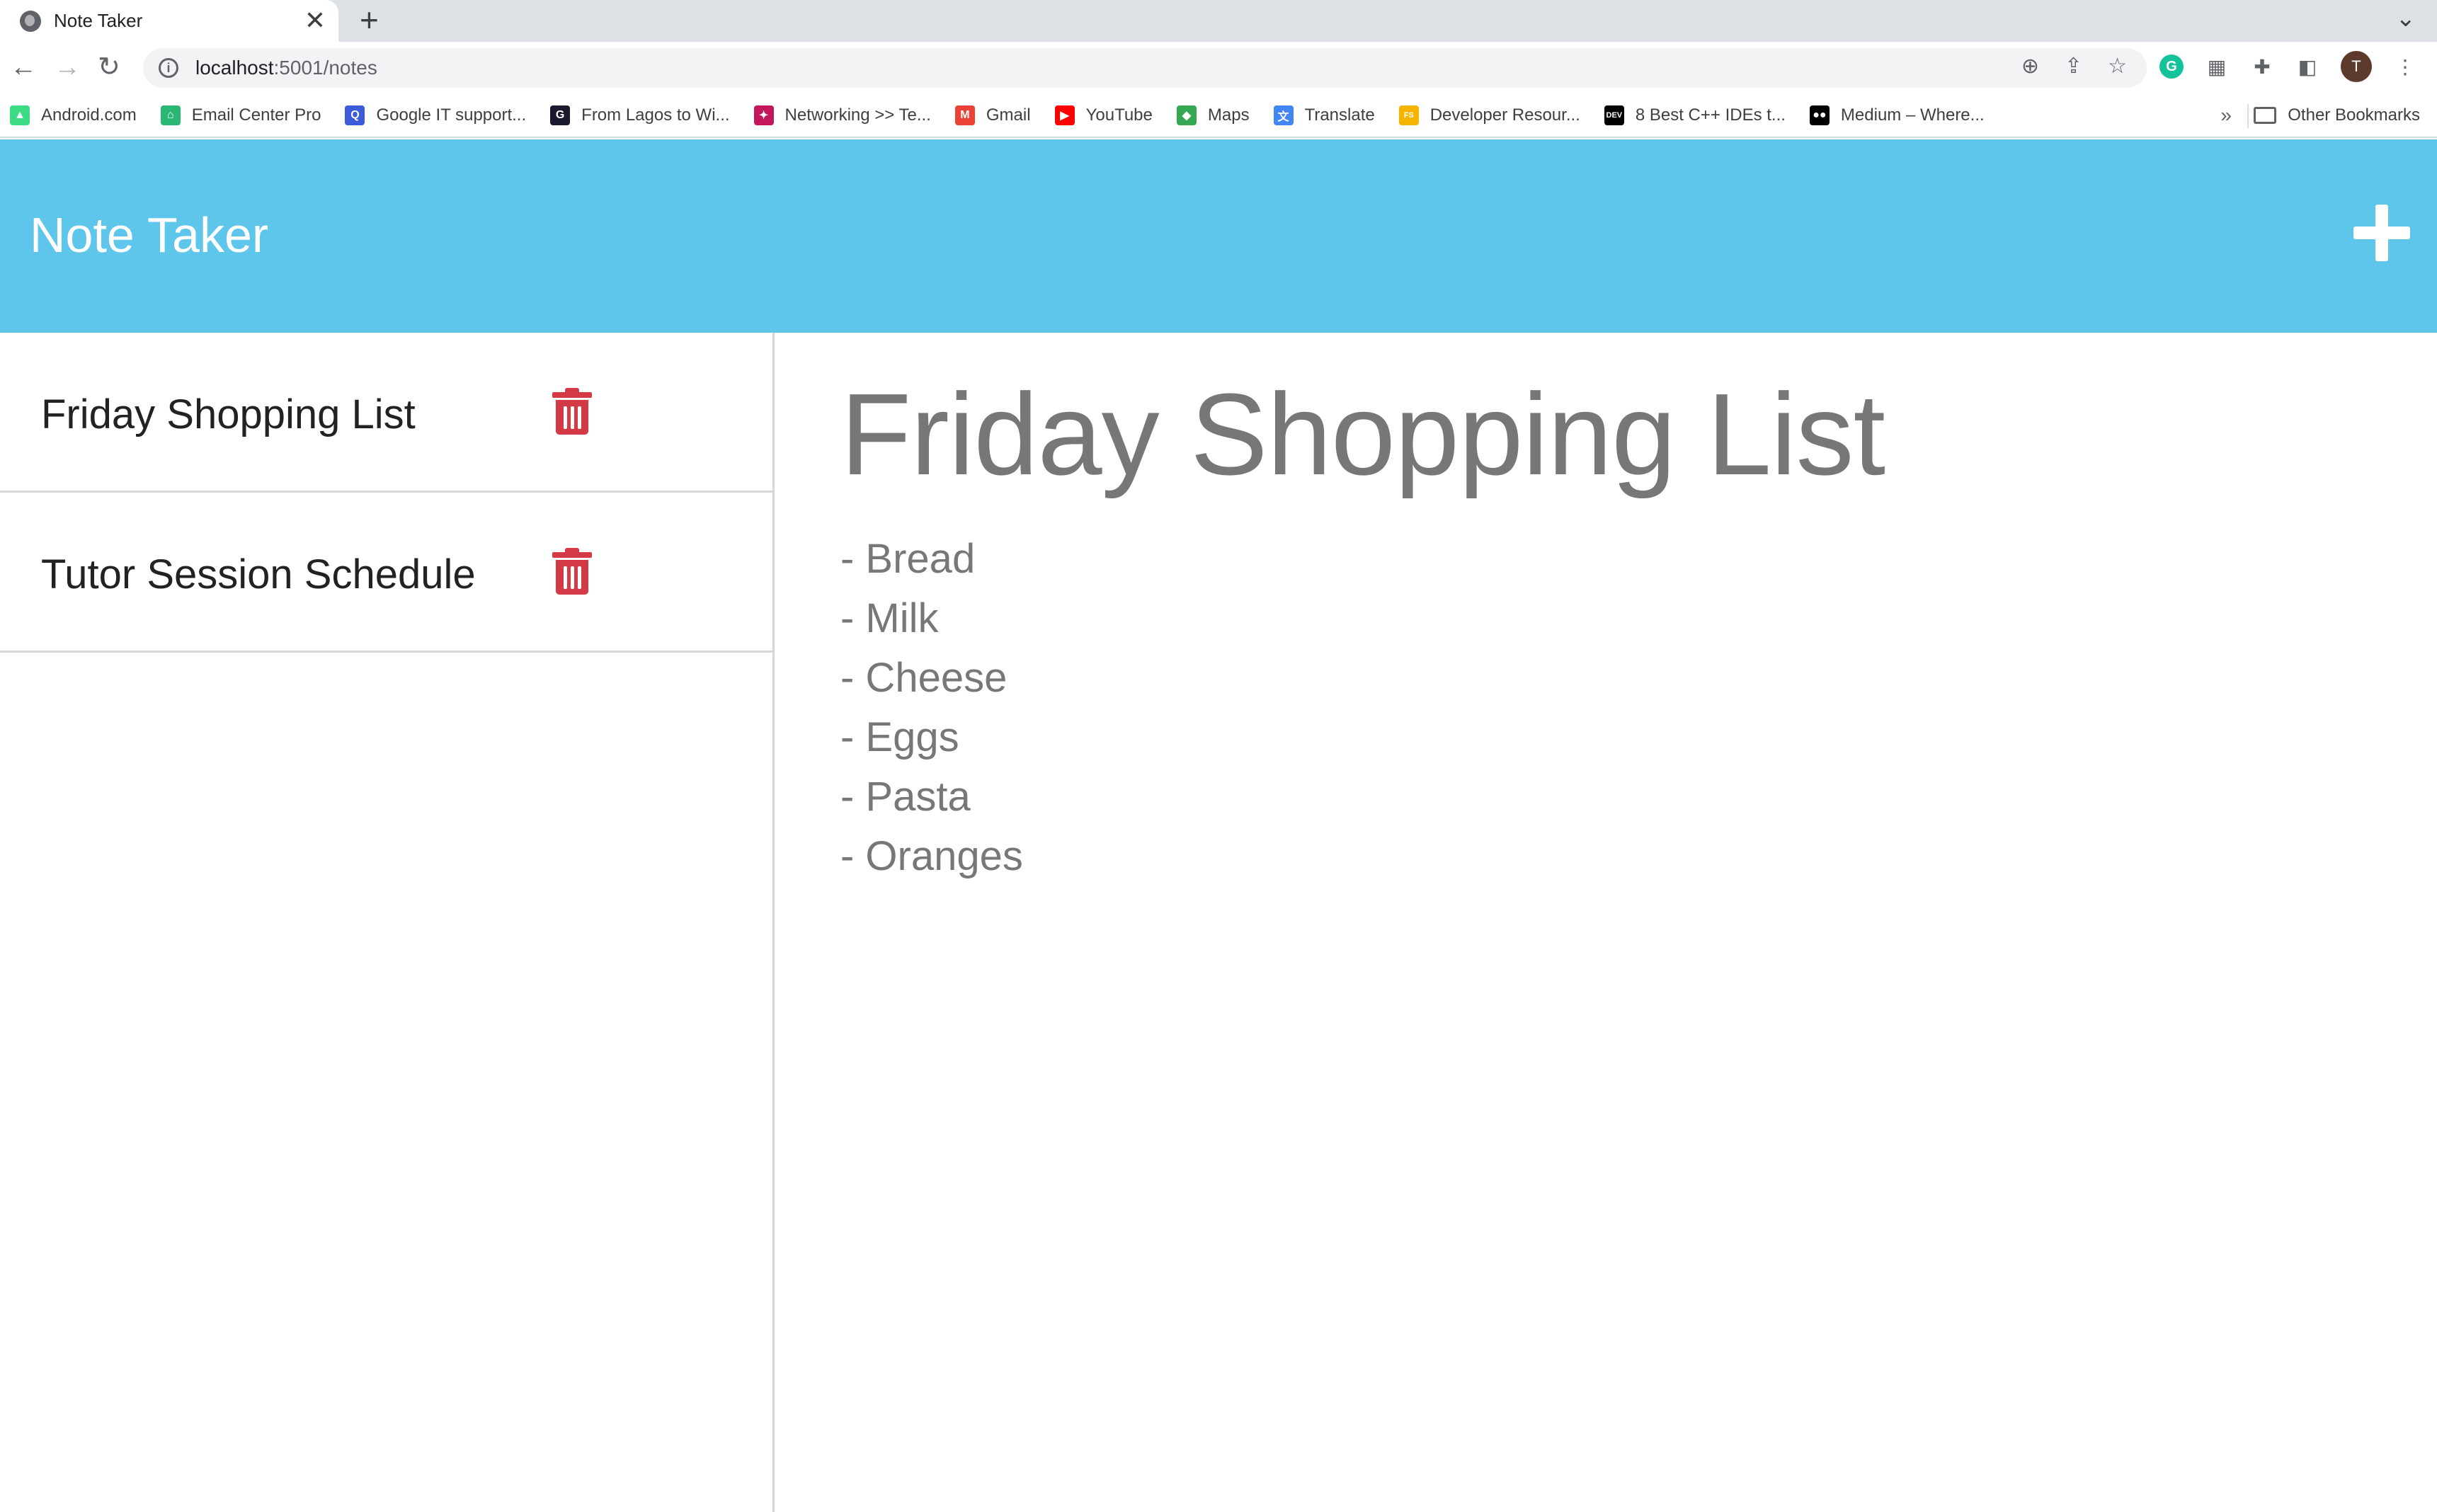 The width and height of the screenshot is (2437, 1512). I want to click on reload-icon: ↻, so click(109, 67).